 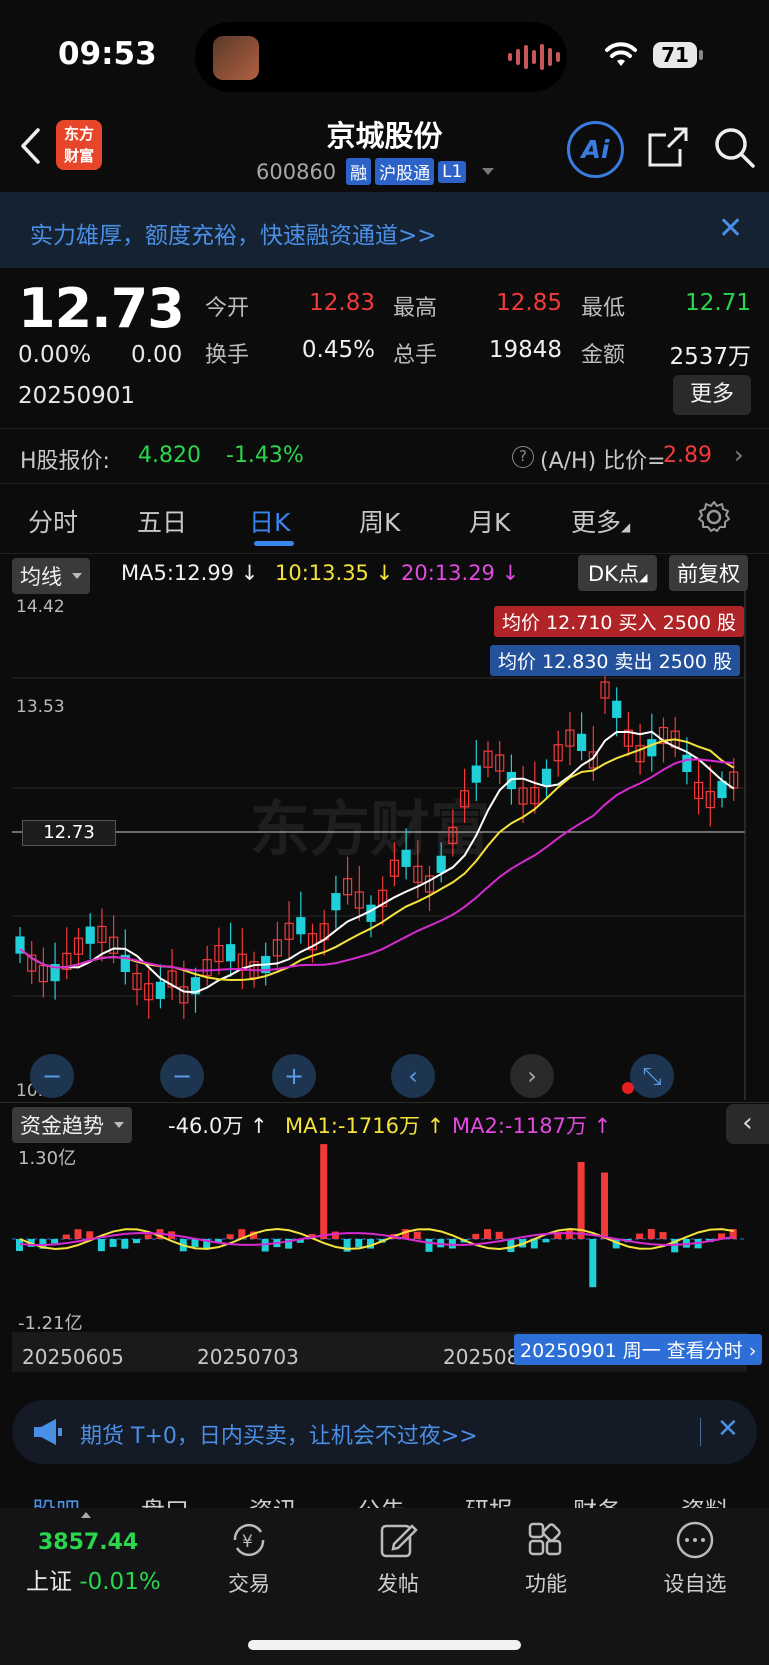 What do you see at coordinates (708, 573) in the screenshot?
I see `adjust-button: 前复权` at bounding box center [708, 573].